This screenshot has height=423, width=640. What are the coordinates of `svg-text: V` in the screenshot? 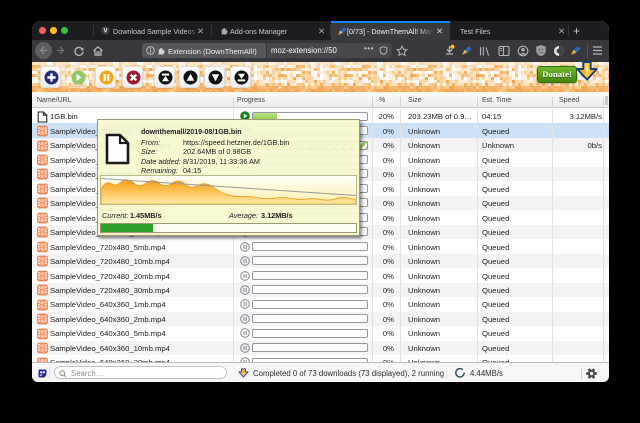 It's located at (105, 32).